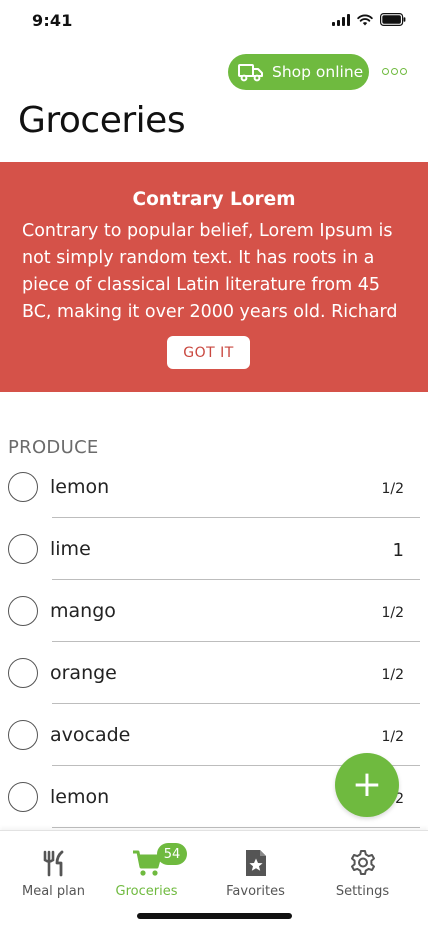 The image size is (428, 926). I want to click on truck-icon, so click(250, 73).